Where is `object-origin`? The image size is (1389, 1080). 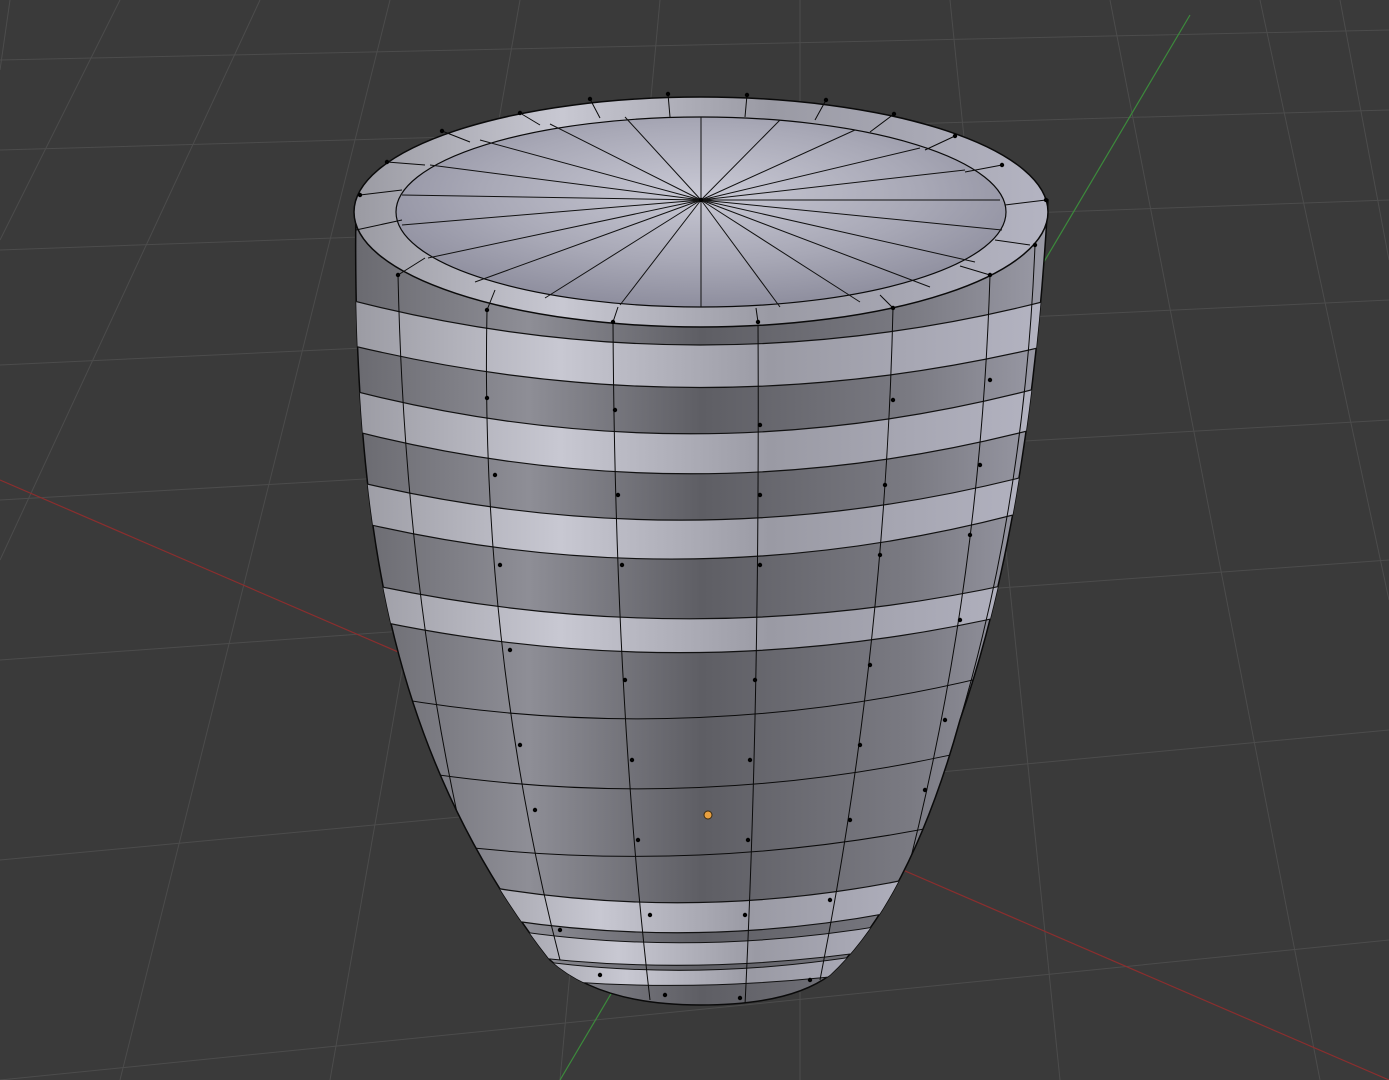
object-origin is located at coordinates (708, 815).